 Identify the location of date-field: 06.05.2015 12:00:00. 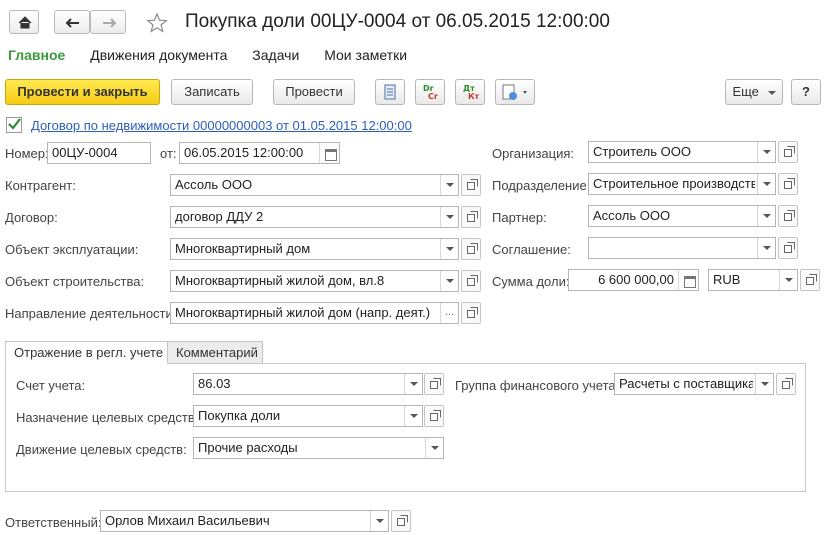
(259, 153).